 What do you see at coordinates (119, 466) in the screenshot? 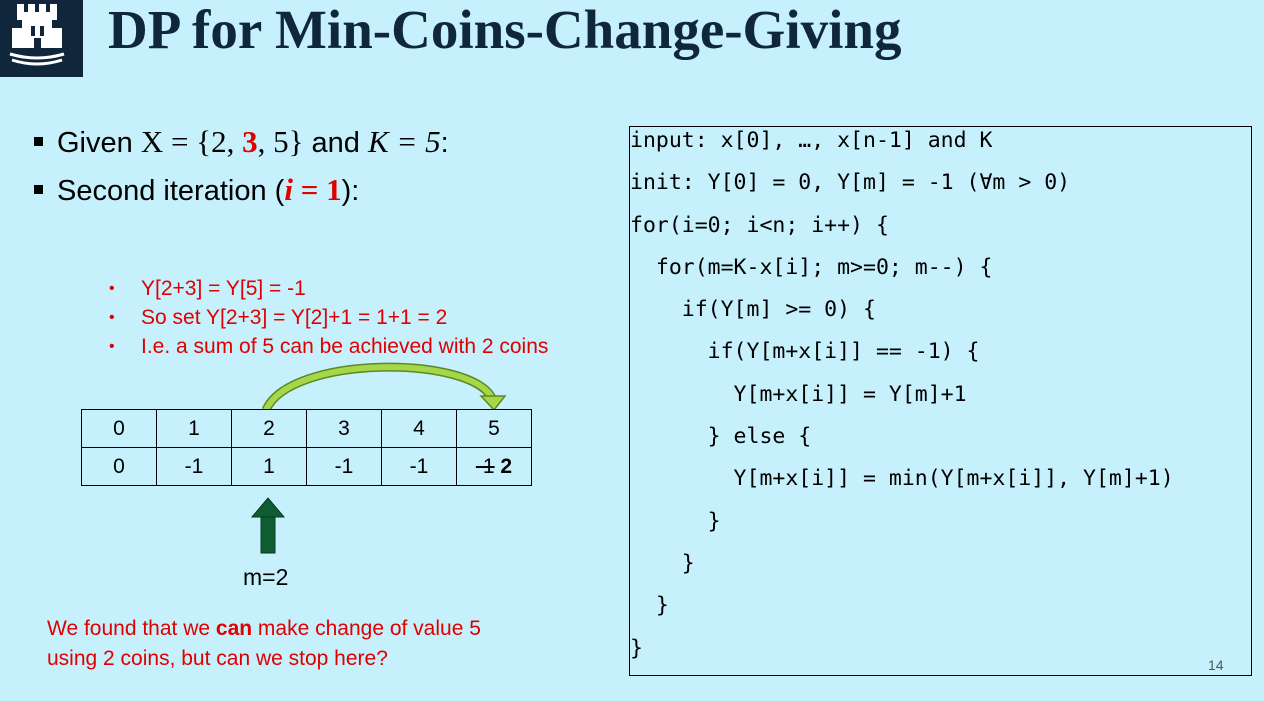
I see `value-cell: 0` at bounding box center [119, 466].